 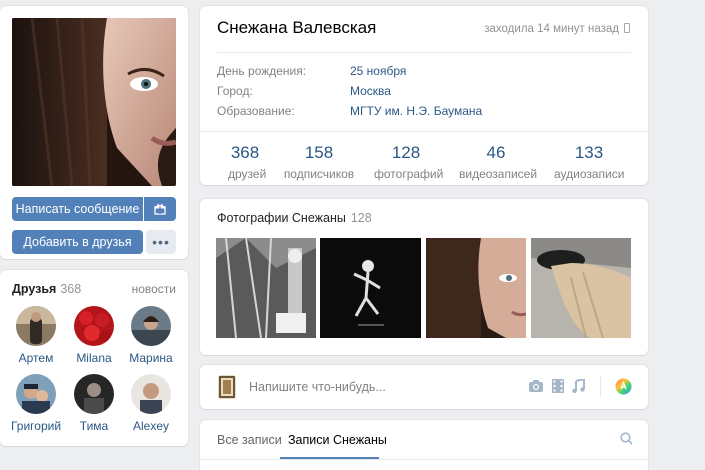 I want to click on counter-videos: 46 видеозаписей, so click(x=498, y=162).